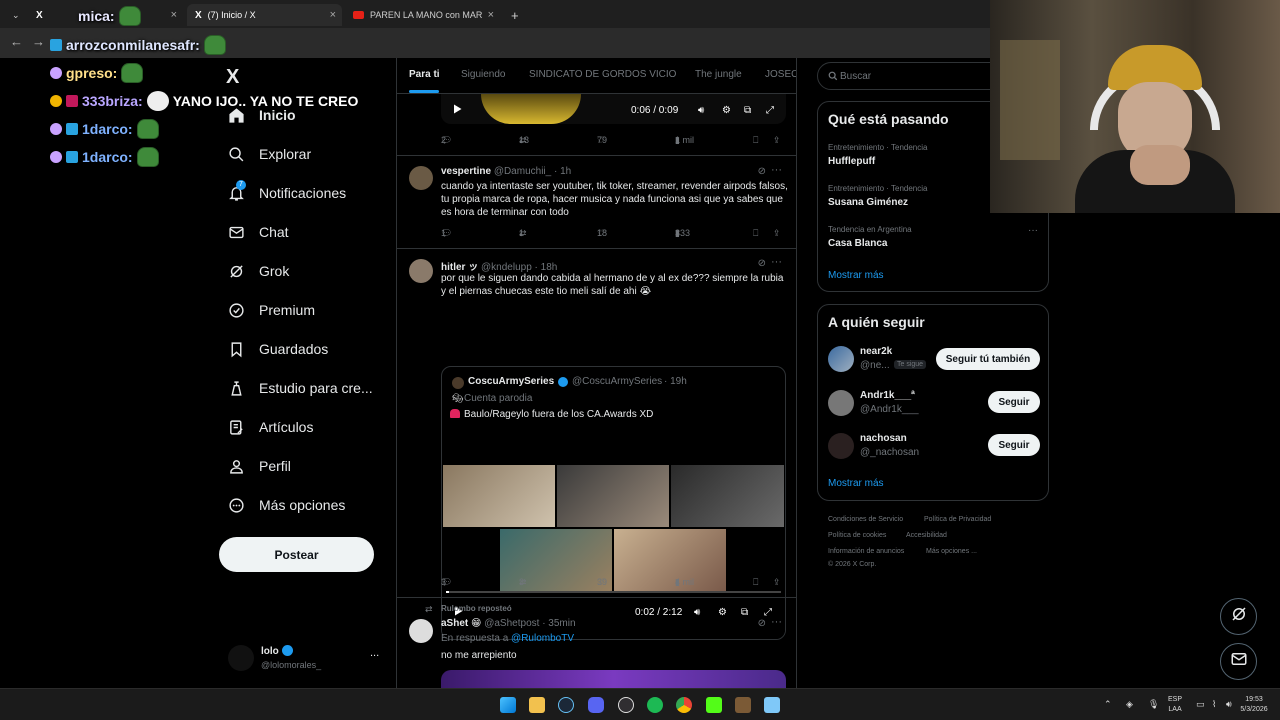  Describe the element at coordinates (926, 535) in the screenshot. I see `footer-link: Accesibilidad` at that location.